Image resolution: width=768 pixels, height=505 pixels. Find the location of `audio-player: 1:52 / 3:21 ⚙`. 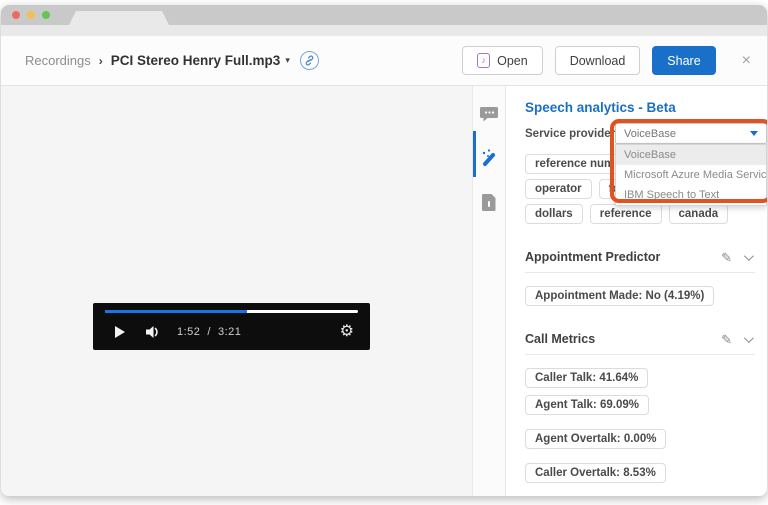

audio-player: 1:52 / 3:21 ⚙ is located at coordinates (231, 326).